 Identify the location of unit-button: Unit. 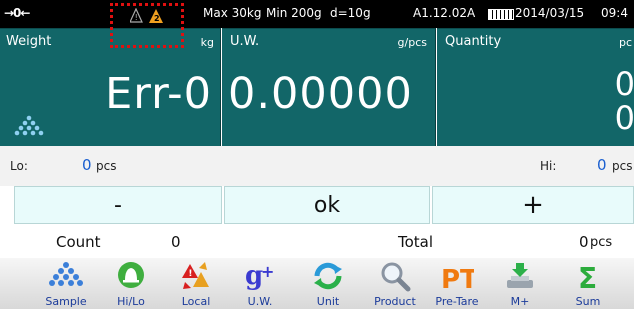
(328, 283).